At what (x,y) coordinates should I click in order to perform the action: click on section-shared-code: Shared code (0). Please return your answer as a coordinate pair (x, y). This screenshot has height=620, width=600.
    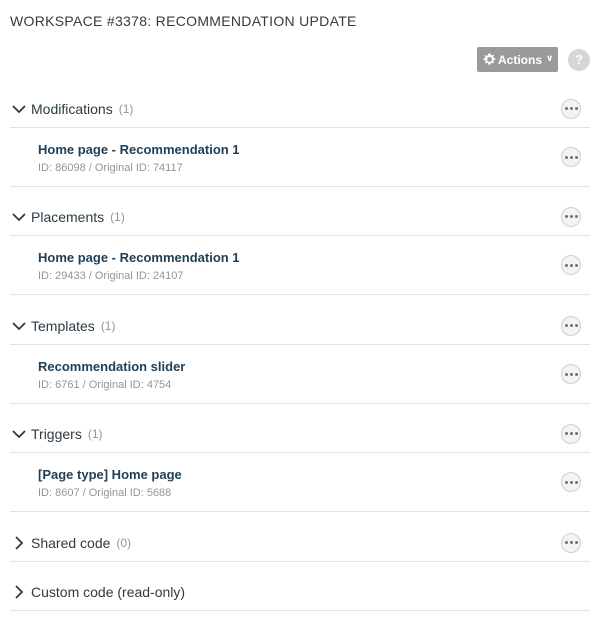
    Looking at the image, I should click on (300, 543).